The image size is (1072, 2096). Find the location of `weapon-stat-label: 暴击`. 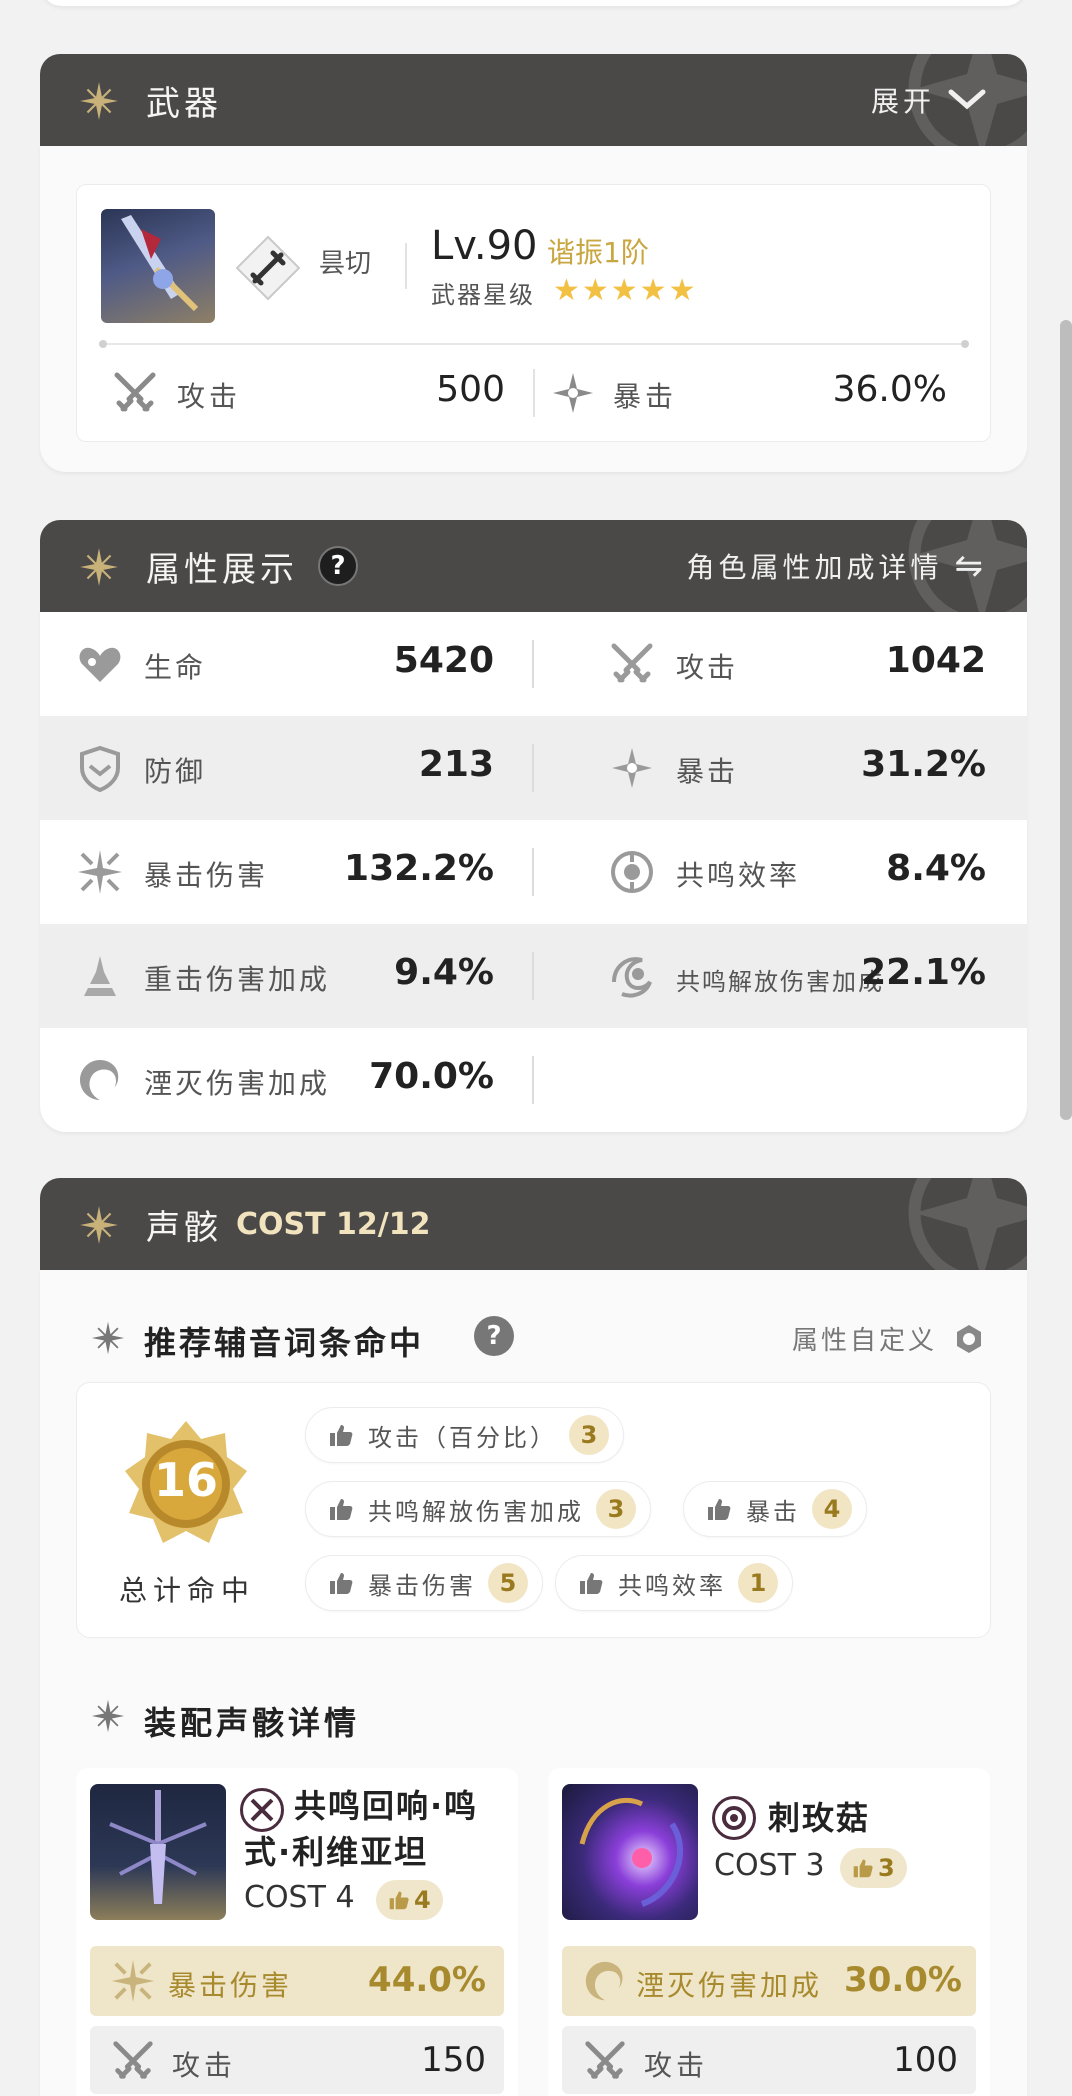

weapon-stat-label: 暴击 is located at coordinates (645, 396).